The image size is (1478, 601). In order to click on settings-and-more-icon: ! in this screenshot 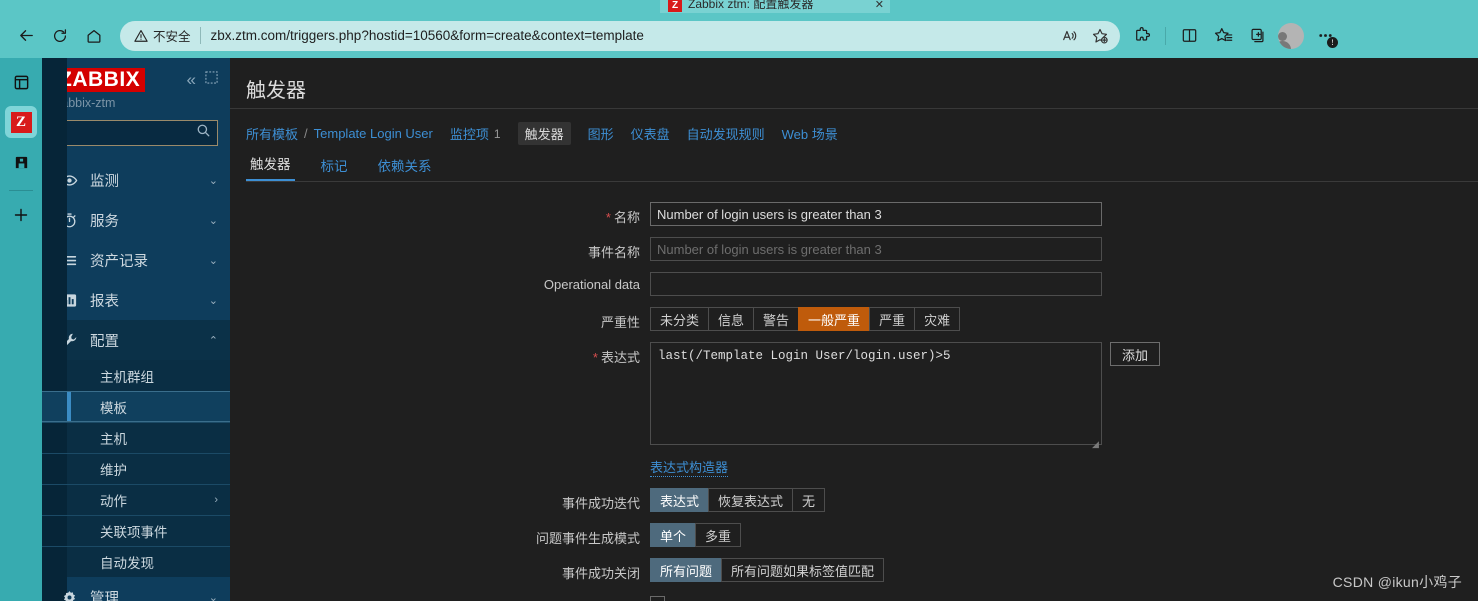, I will do `click(1325, 36)`.